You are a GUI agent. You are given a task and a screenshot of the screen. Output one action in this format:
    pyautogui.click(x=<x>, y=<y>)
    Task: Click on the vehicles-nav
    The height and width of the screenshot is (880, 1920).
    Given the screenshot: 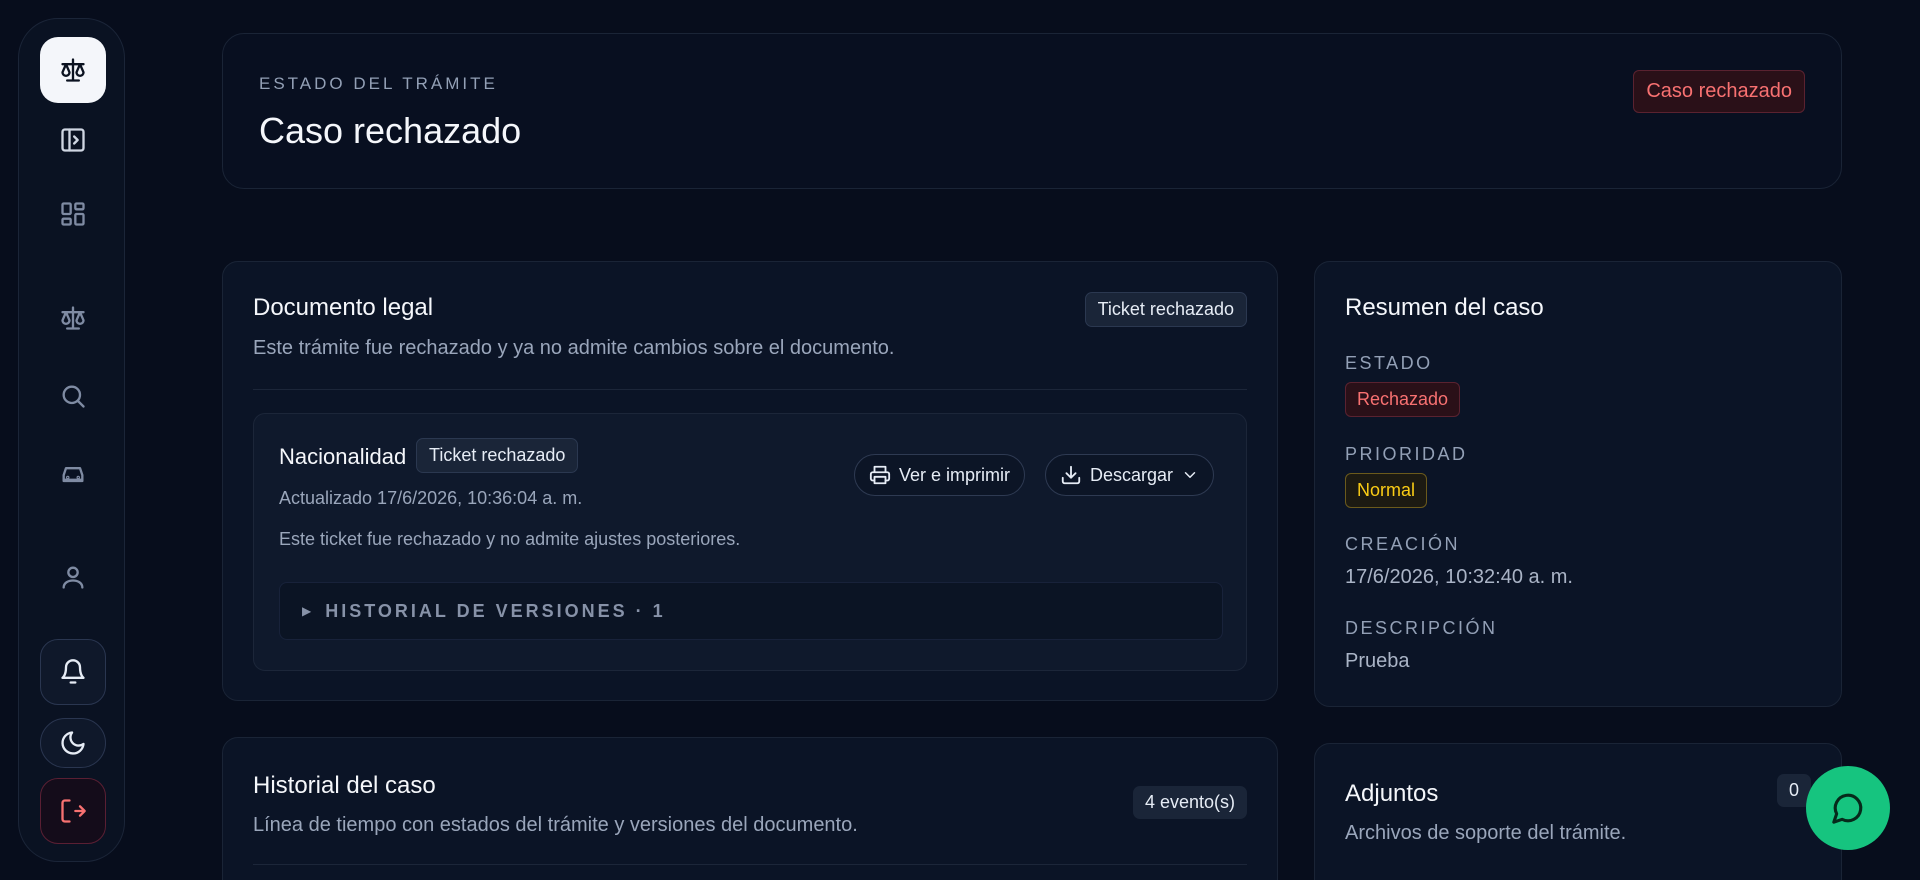 What is the action you would take?
    pyautogui.click(x=73, y=474)
    